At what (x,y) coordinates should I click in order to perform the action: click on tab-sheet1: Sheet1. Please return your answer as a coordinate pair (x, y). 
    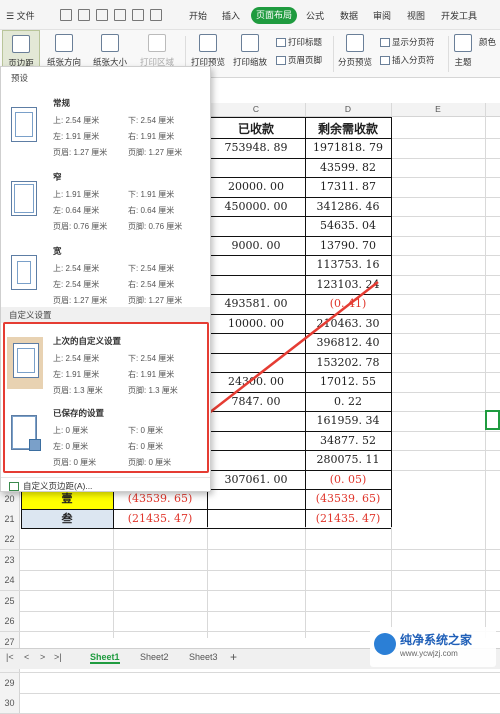
    Looking at the image, I should click on (105, 658).